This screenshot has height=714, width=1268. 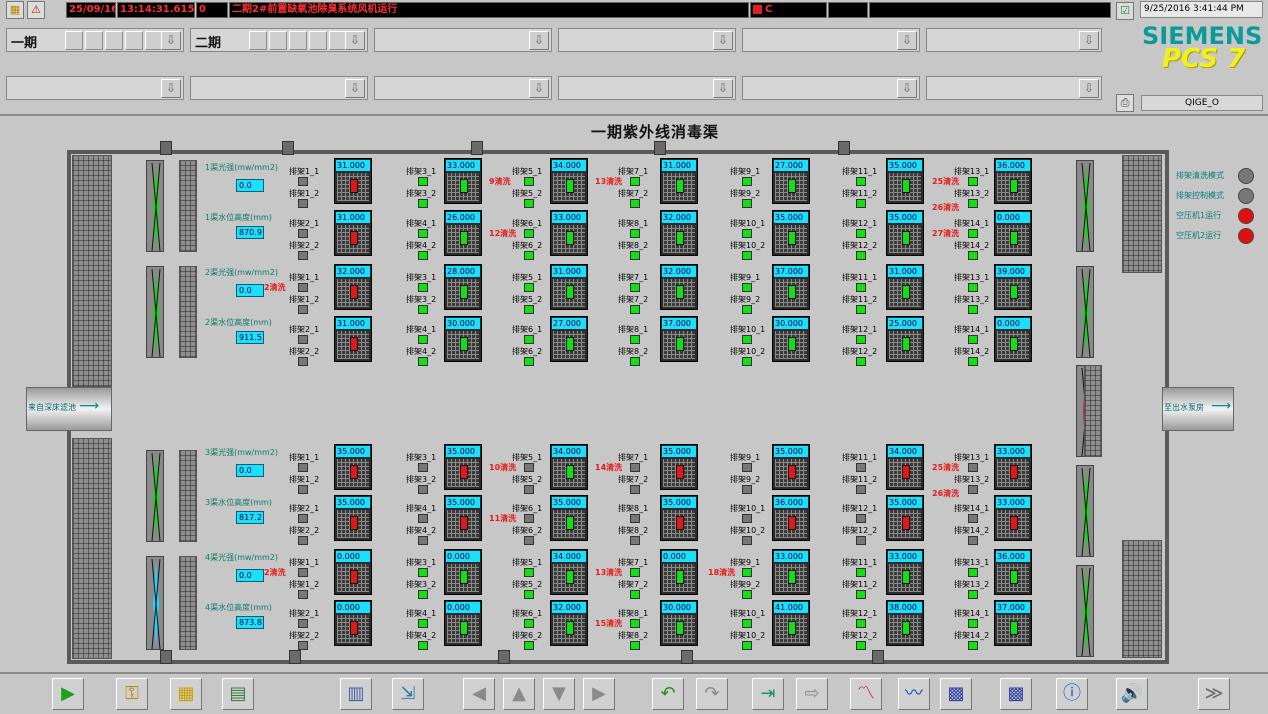 I want to click on area-tree-button: ▤, so click(x=238, y=694).